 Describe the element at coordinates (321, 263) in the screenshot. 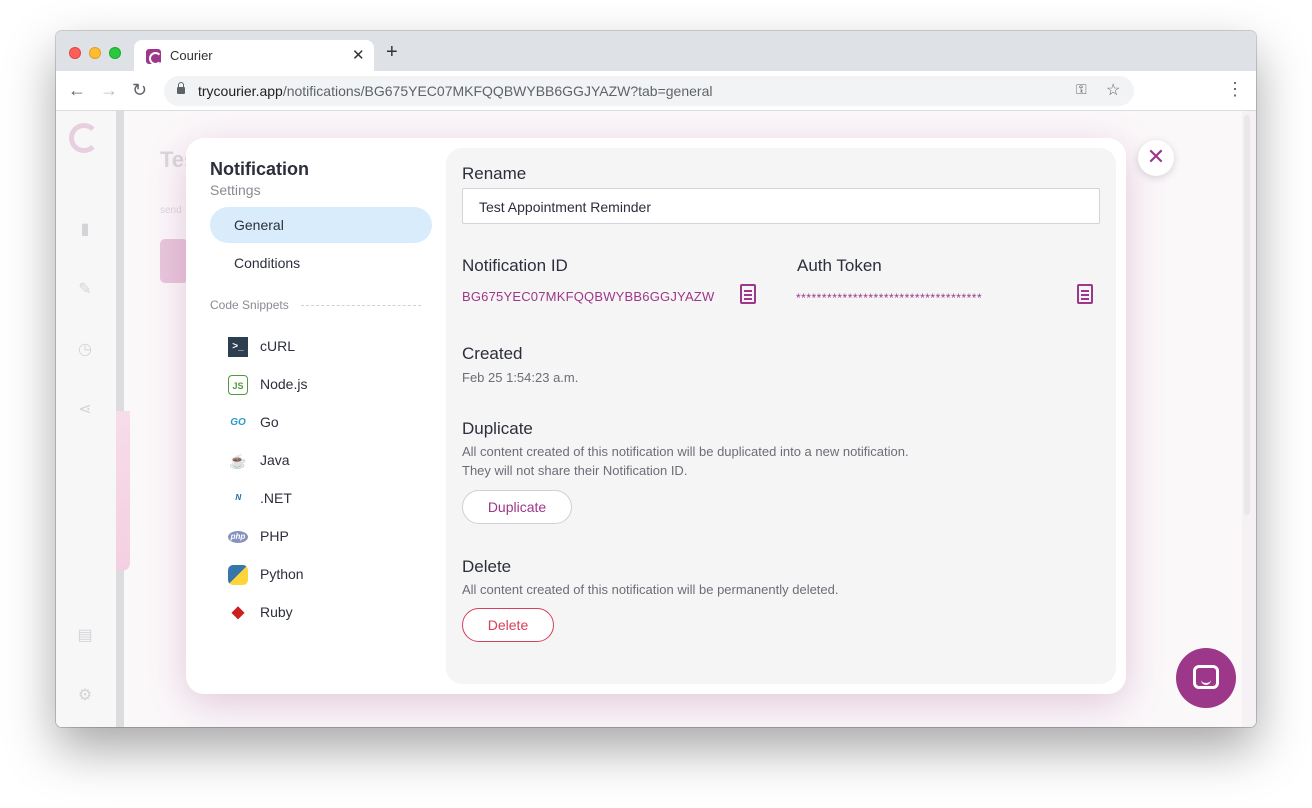

I see `tab-conditions: Conditions` at that location.